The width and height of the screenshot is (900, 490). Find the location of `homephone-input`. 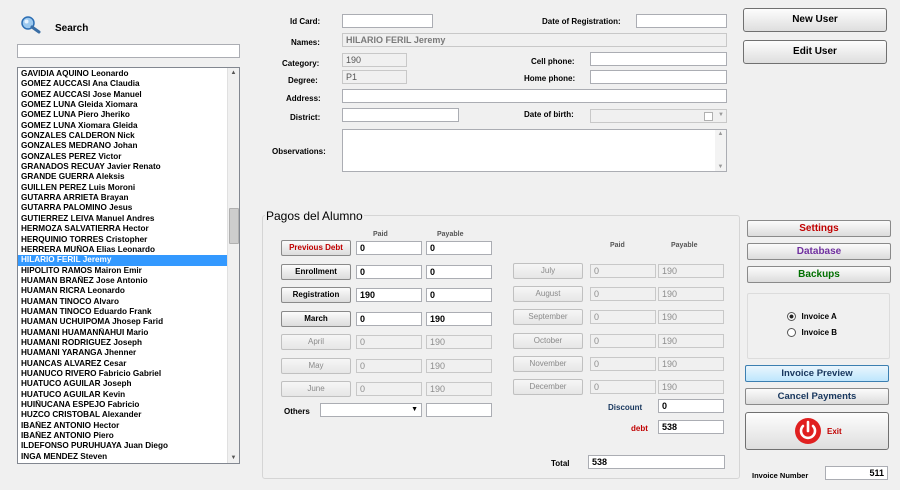

homephone-input is located at coordinates (658, 77).